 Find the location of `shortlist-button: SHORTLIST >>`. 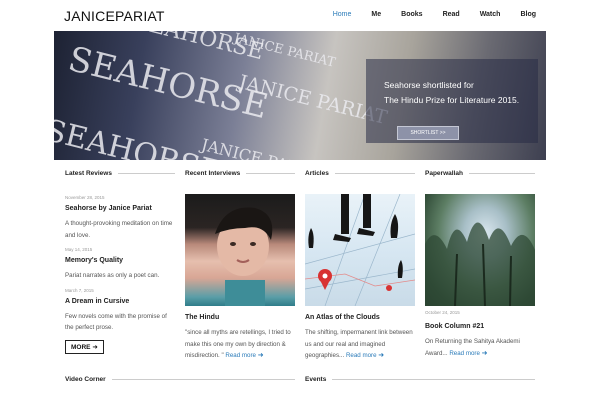

shortlist-button: SHORTLIST >> is located at coordinates (428, 133).